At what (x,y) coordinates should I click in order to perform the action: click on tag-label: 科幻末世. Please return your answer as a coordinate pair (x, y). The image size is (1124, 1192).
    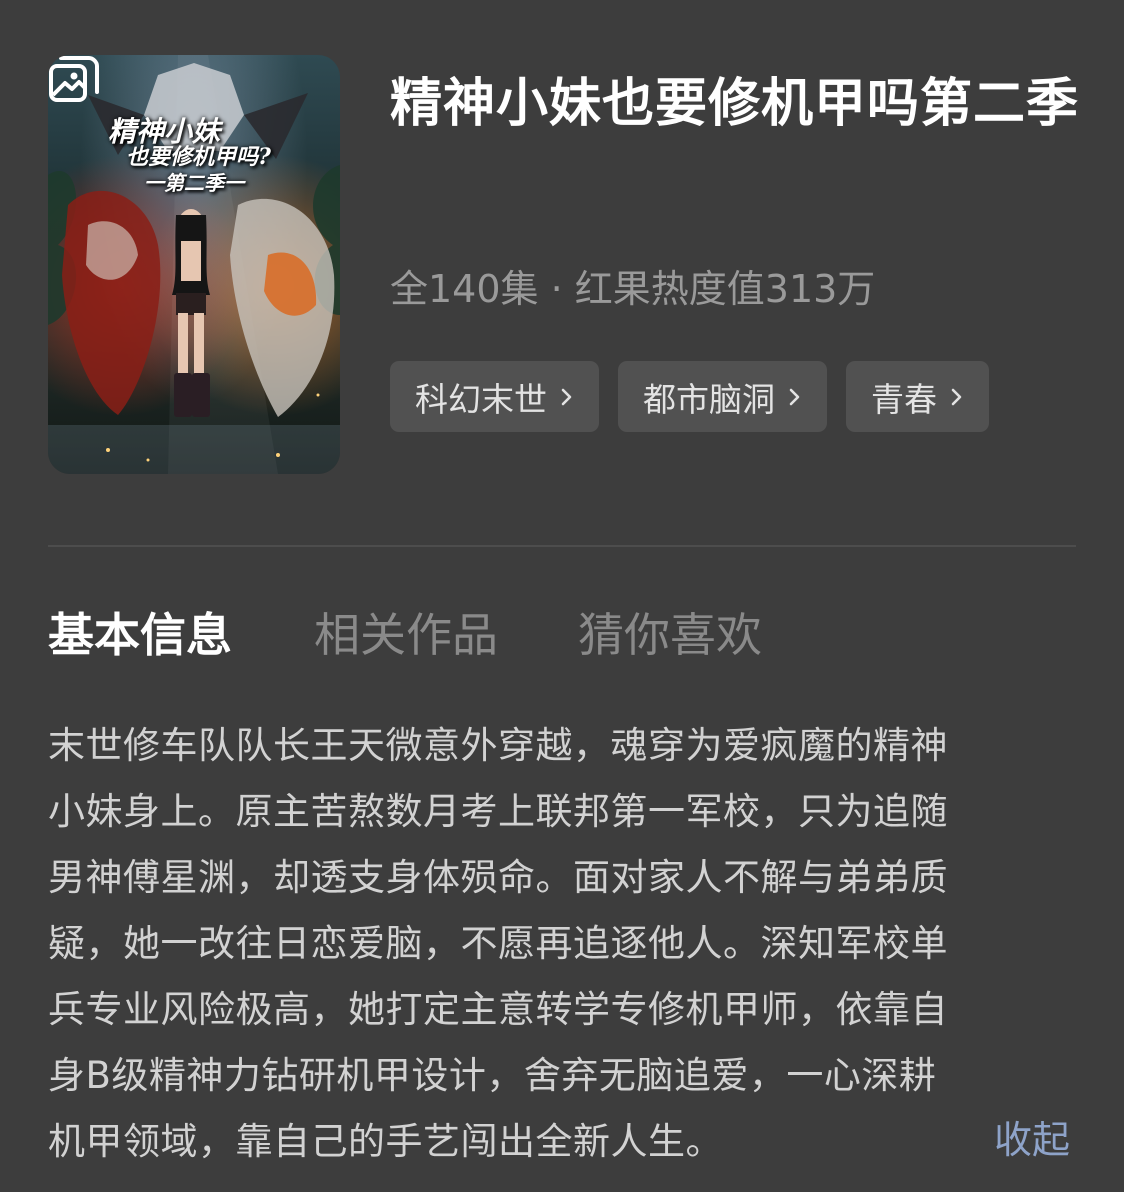
    Looking at the image, I should click on (481, 399).